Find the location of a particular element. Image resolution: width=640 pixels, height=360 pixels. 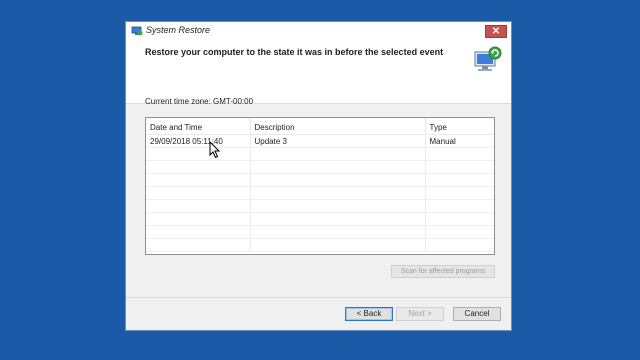

window-title: System Restore is located at coordinates (178, 30).